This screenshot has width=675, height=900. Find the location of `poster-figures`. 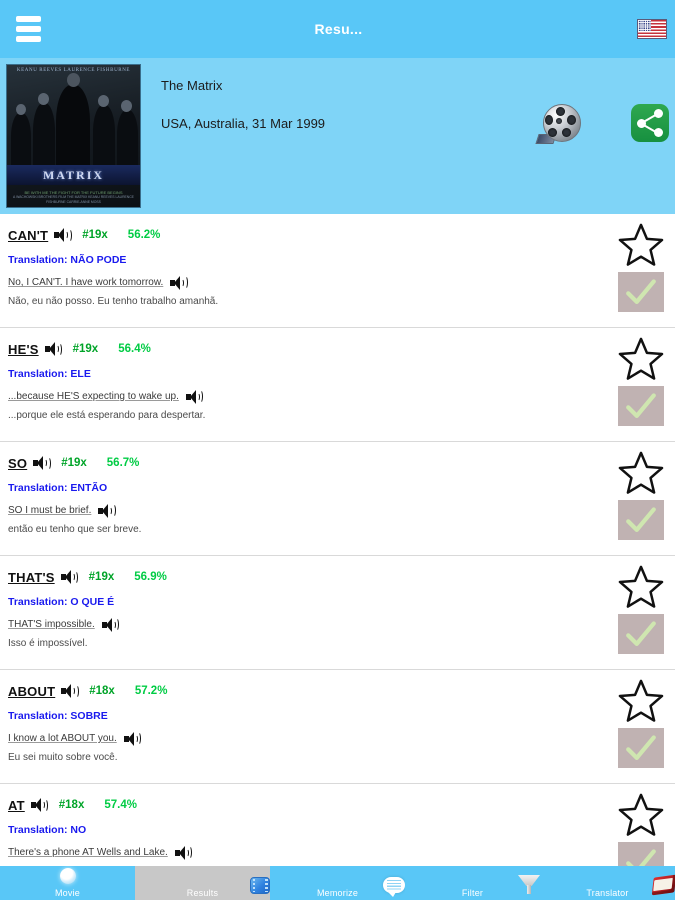

poster-figures is located at coordinates (73, 119).